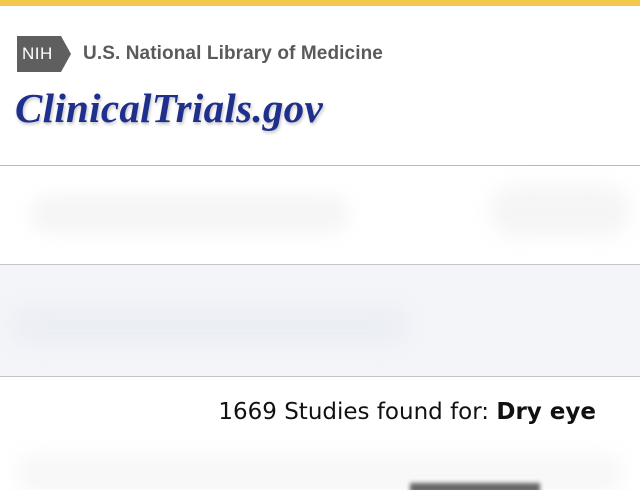 The image size is (640, 490). I want to click on results-summary: 1669 Studies found for: Dry eye, so click(407, 412).